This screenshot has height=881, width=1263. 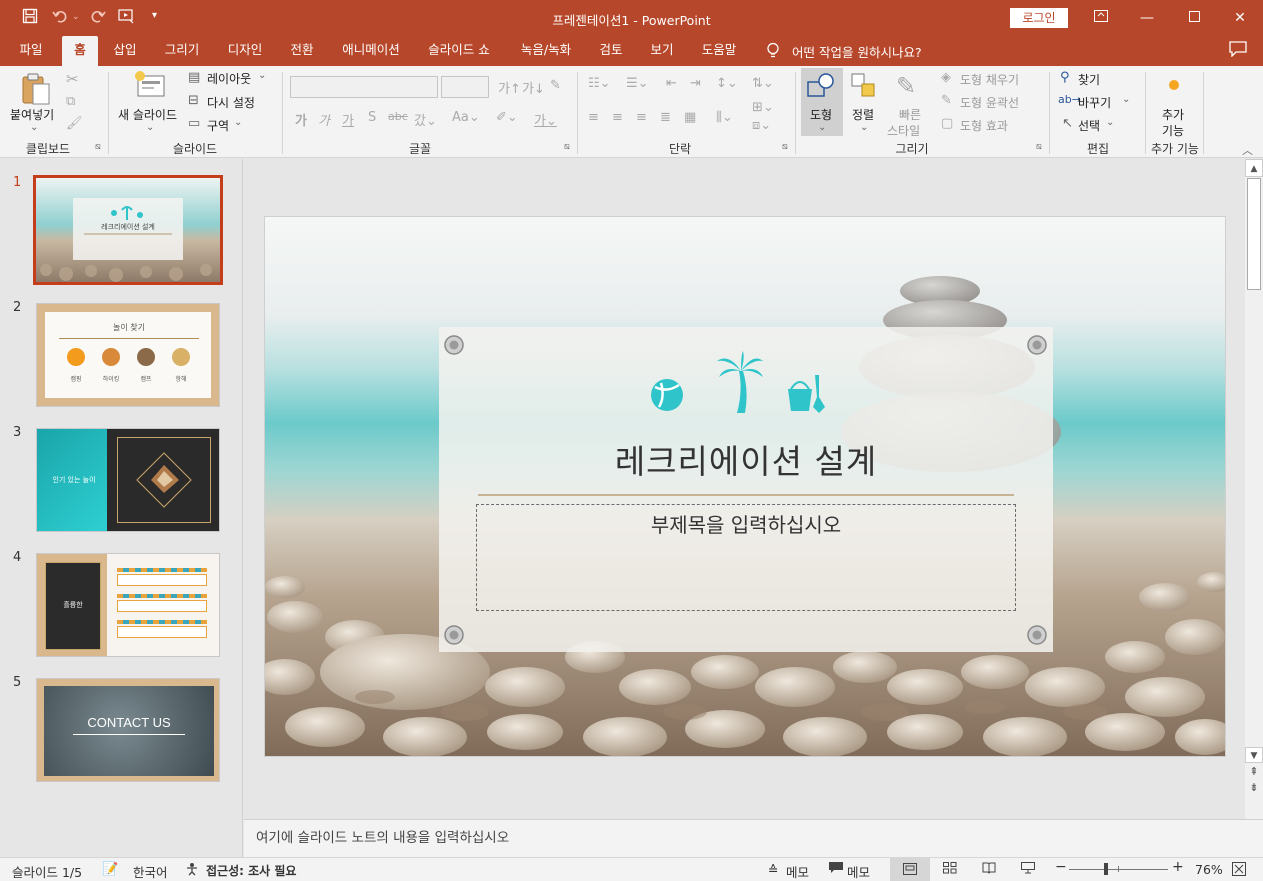 What do you see at coordinates (1247, 150) in the screenshot?
I see `collapse-ribbon-icon: ︿` at bounding box center [1247, 150].